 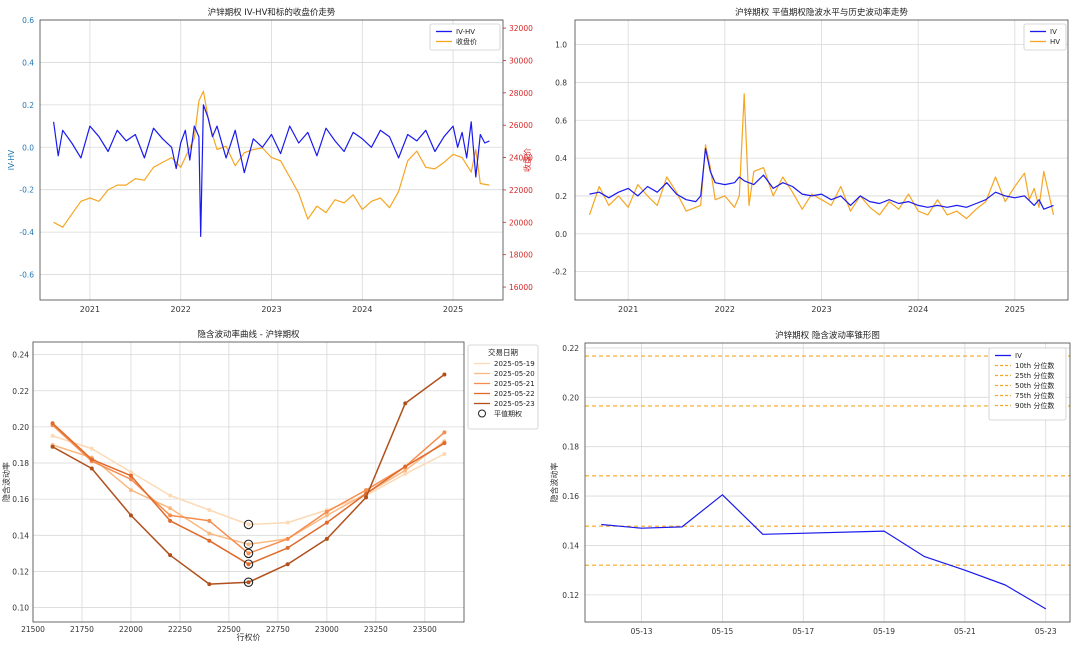 What do you see at coordinates (521, 93) in the screenshot?
I see `y2-tick-label: 28000` at bounding box center [521, 93].